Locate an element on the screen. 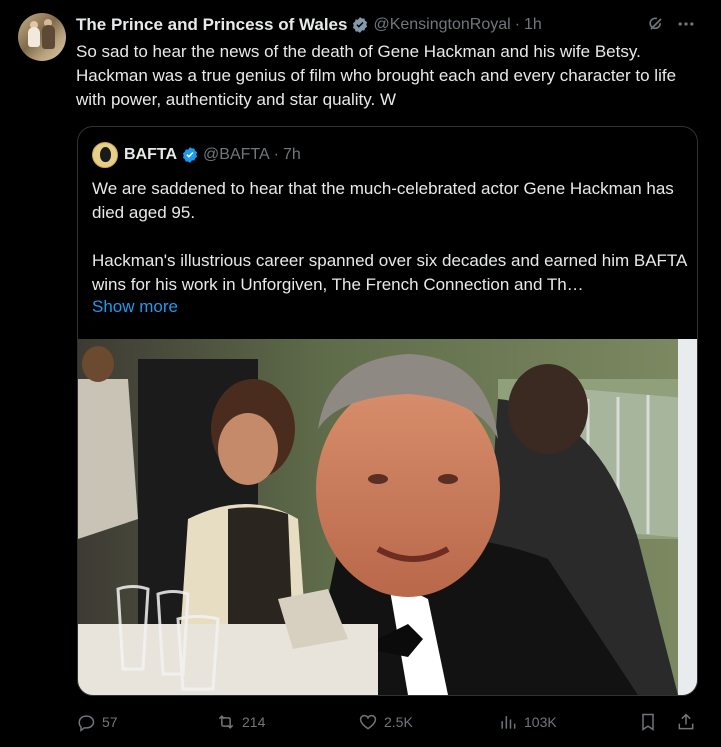 This screenshot has height=747, width=721. reply-button: 57 is located at coordinates (97, 722).